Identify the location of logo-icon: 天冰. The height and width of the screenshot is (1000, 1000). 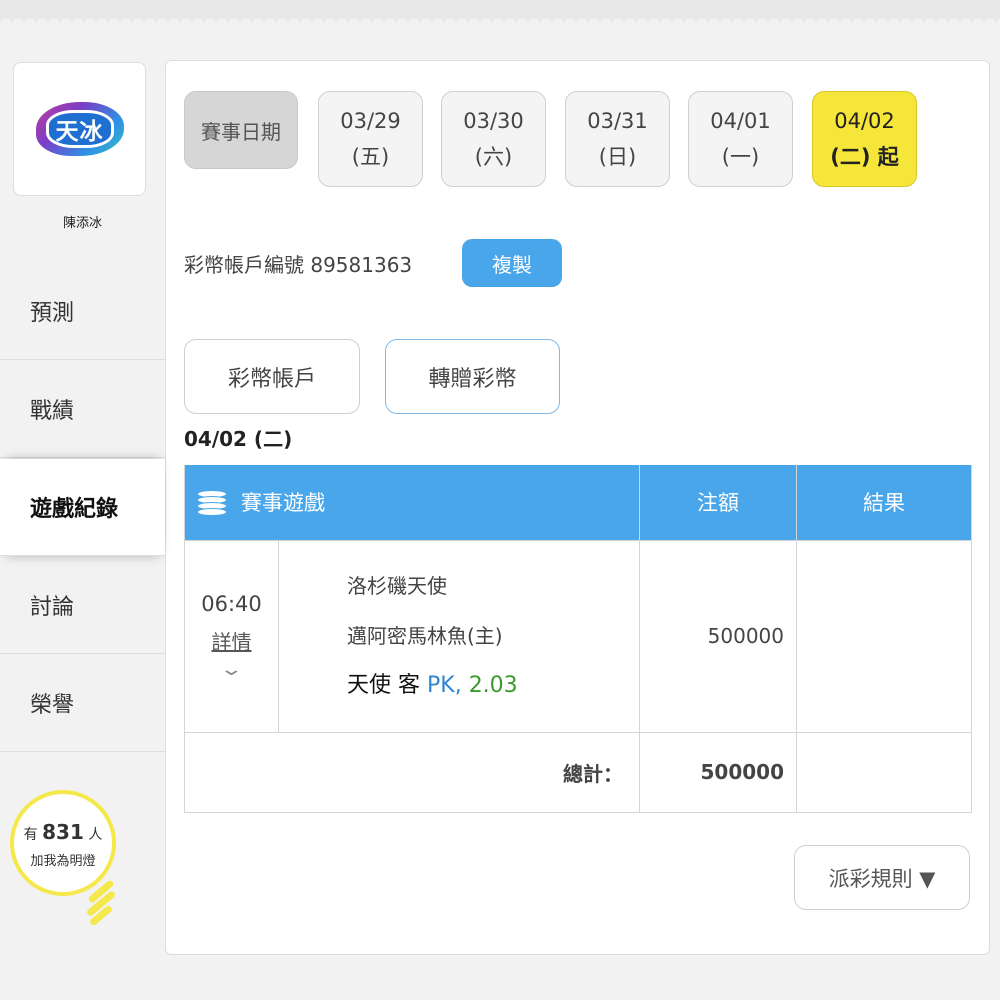
(80, 129).